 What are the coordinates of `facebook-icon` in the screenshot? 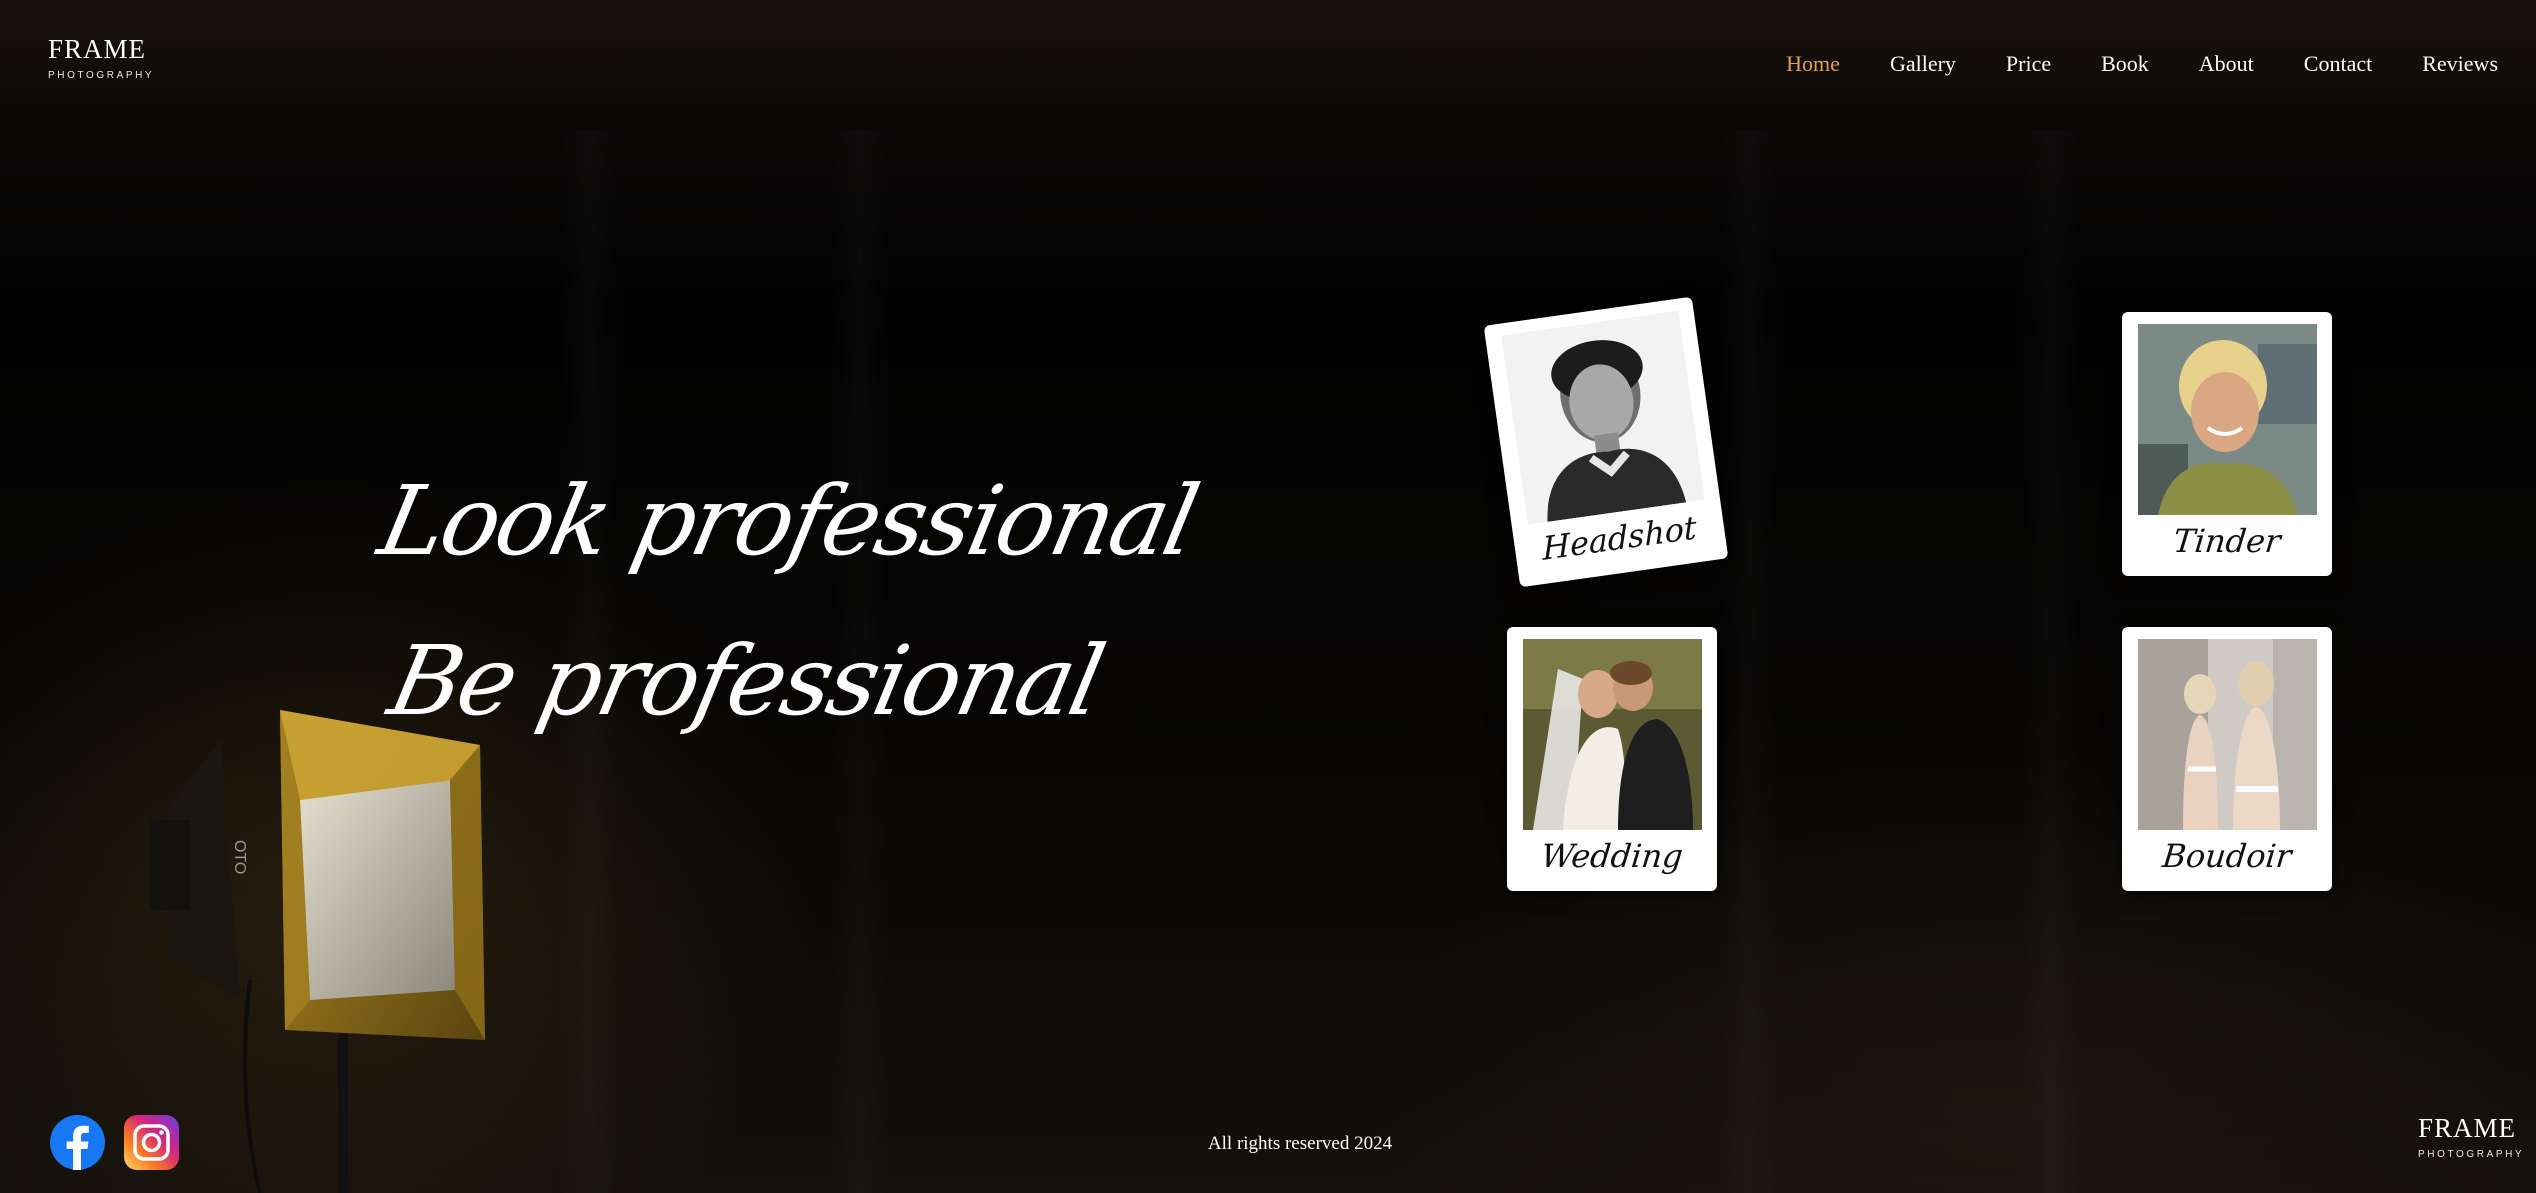 It's located at (77, 1142).